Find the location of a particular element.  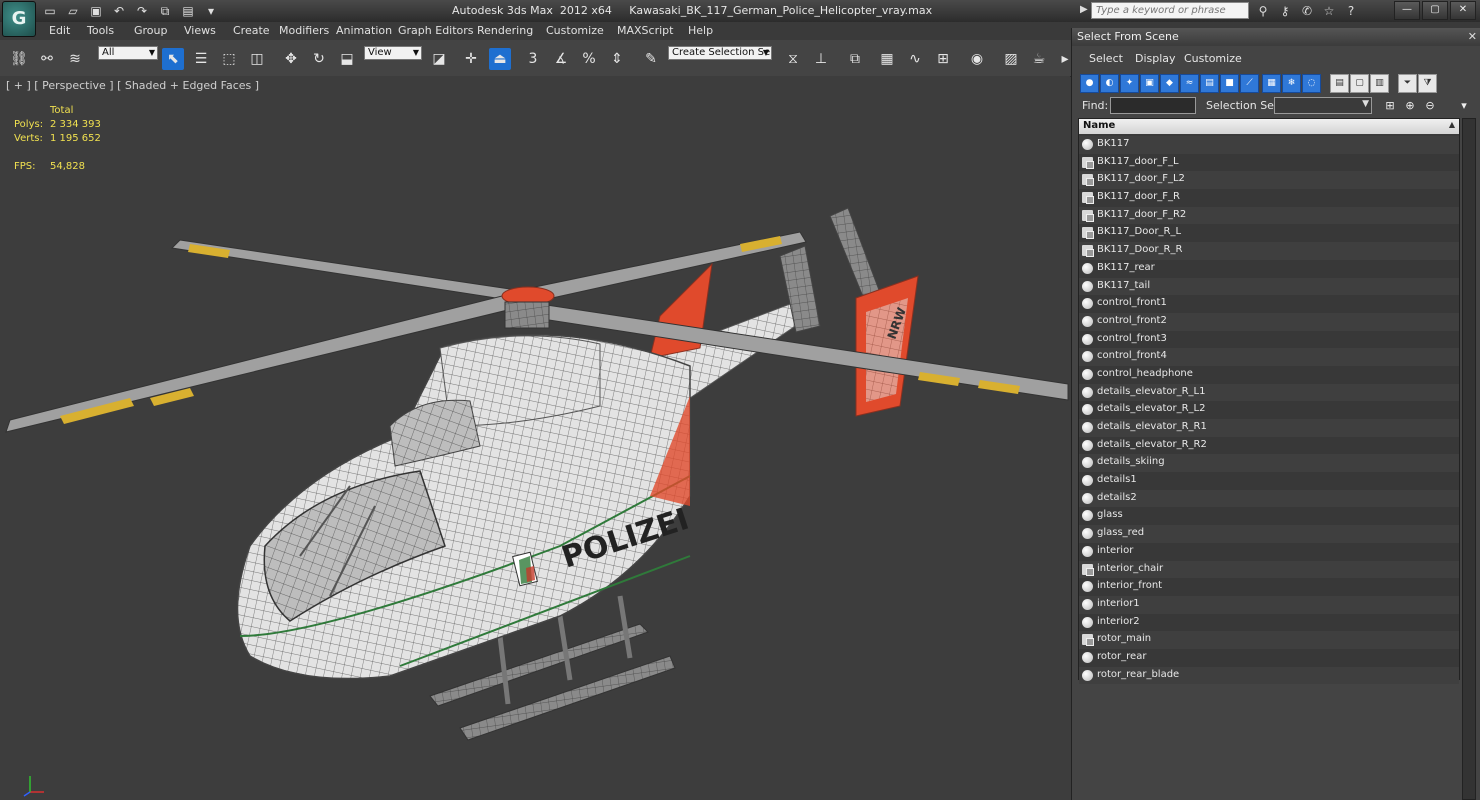

hold-icon: ⧉ is located at coordinates (165, 11).